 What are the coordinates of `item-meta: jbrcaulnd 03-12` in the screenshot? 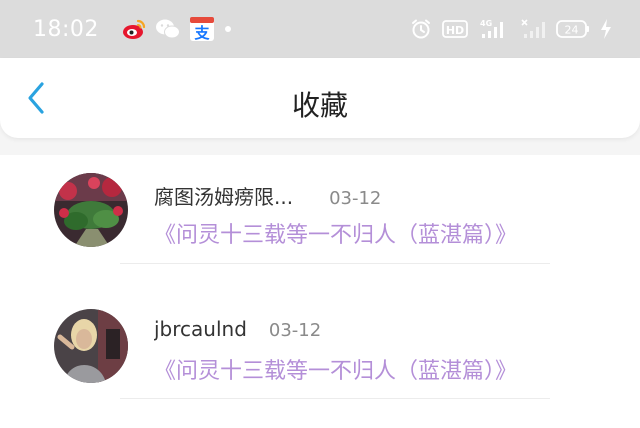 It's located at (237, 329).